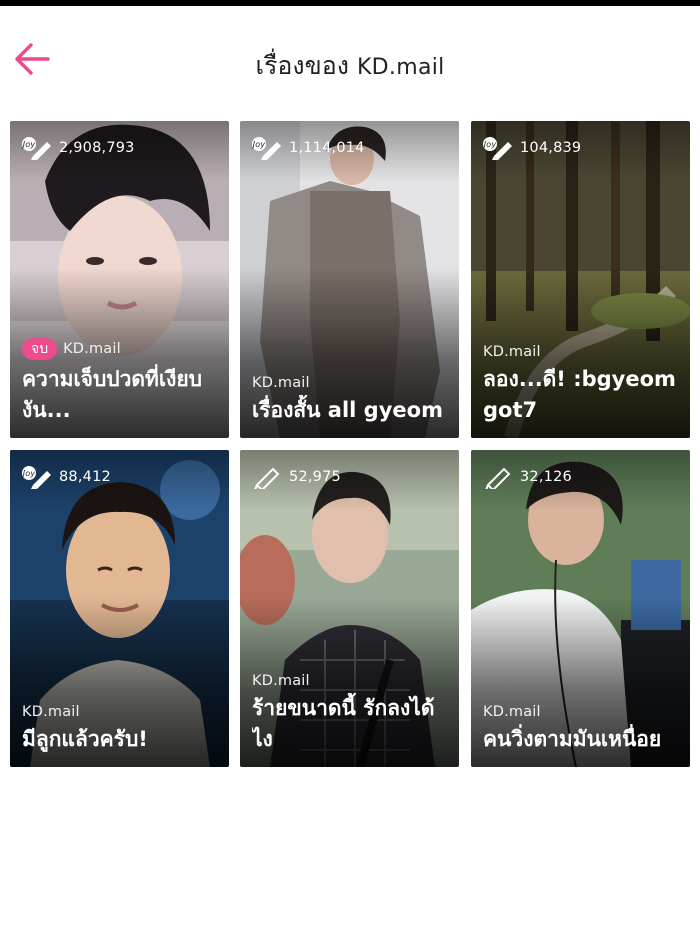  I want to click on story-card: Joy 88,412 KD.mail มีลูกแล้วครับ!, so click(119, 608).